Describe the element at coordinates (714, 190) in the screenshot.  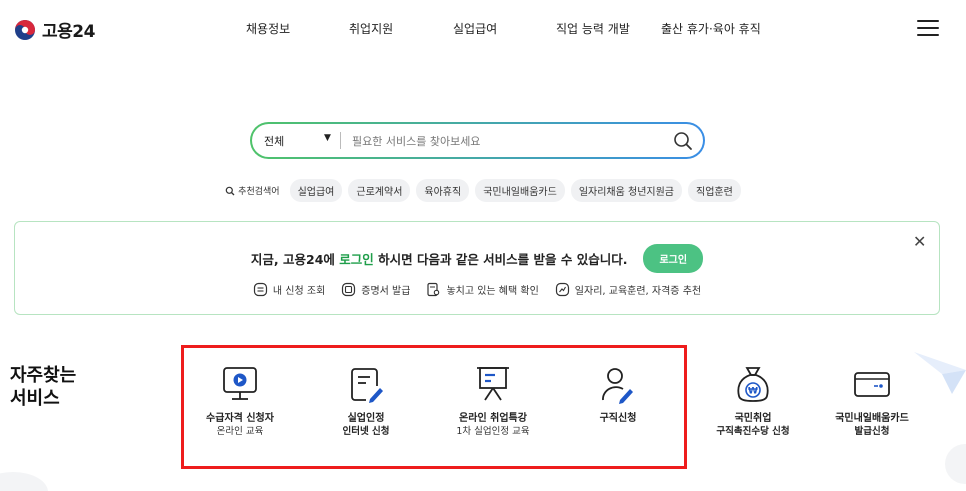
I see `keyword-chip: 직업훈련` at that location.